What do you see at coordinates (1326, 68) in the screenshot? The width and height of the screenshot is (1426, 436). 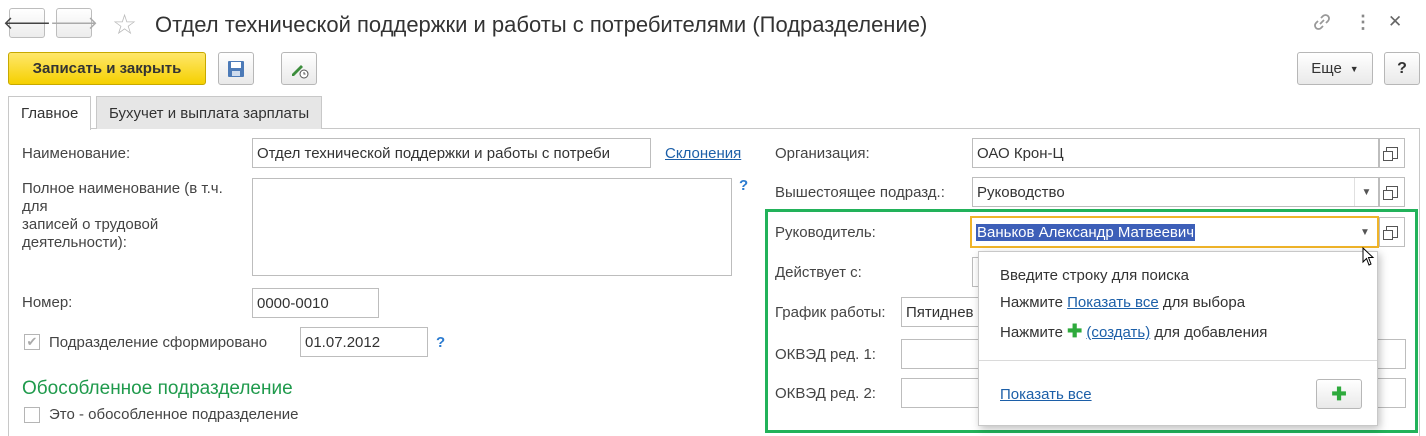 I see `more-label: Еще` at bounding box center [1326, 68].